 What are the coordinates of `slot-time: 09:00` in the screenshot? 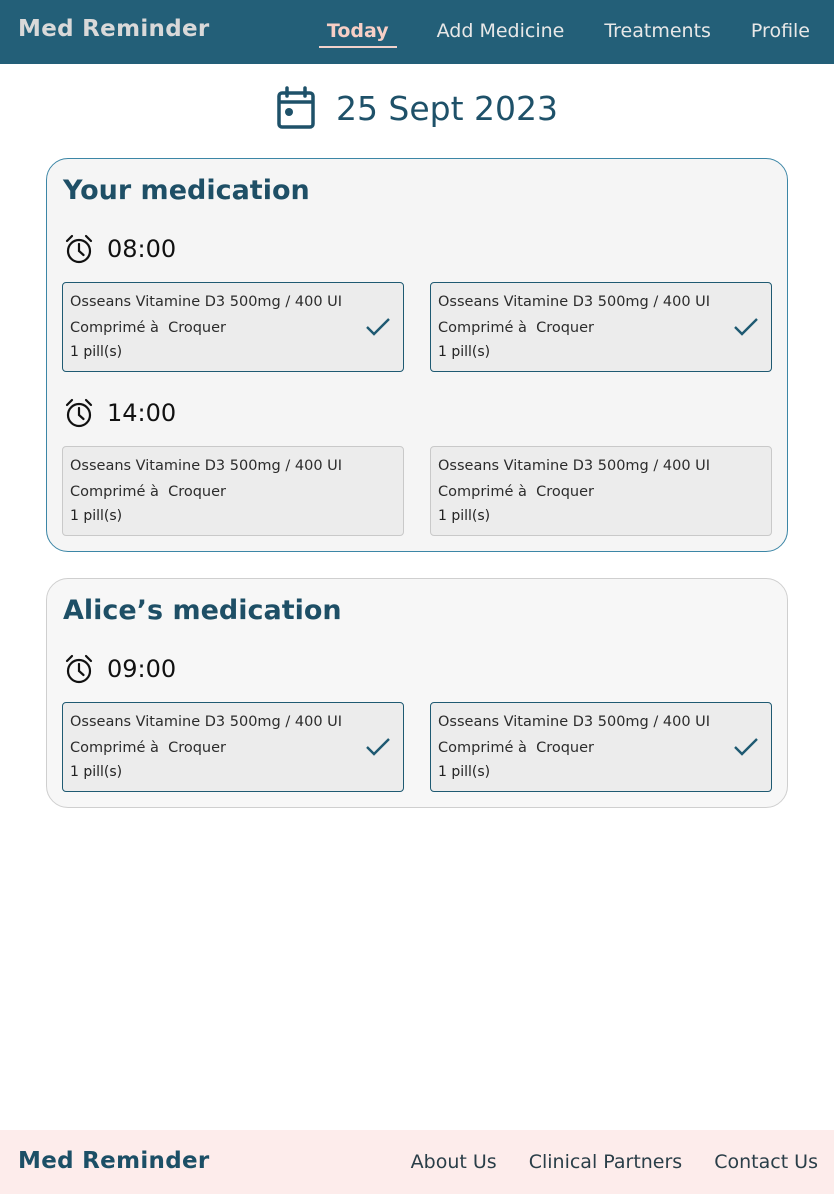 It's located at (142, 669).